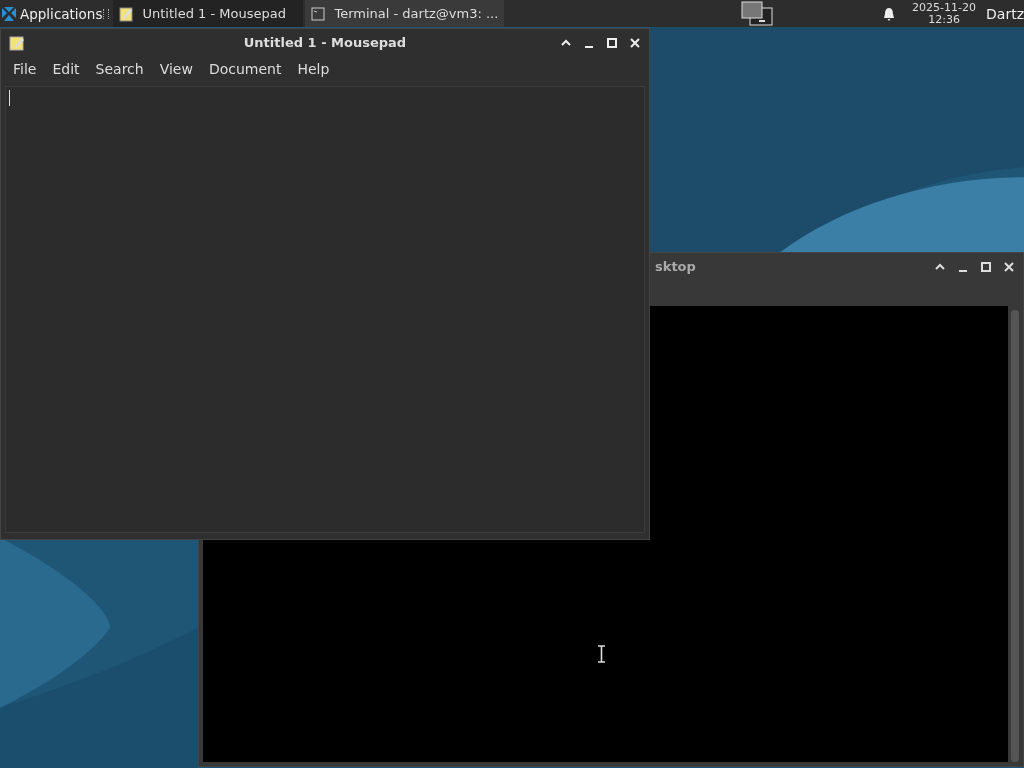 Image resolution: width=1024 pixels, height=768 pixels. Describe the element at coordinates (25, 69) in the screenshot. I see `menu-item: File` at that location.